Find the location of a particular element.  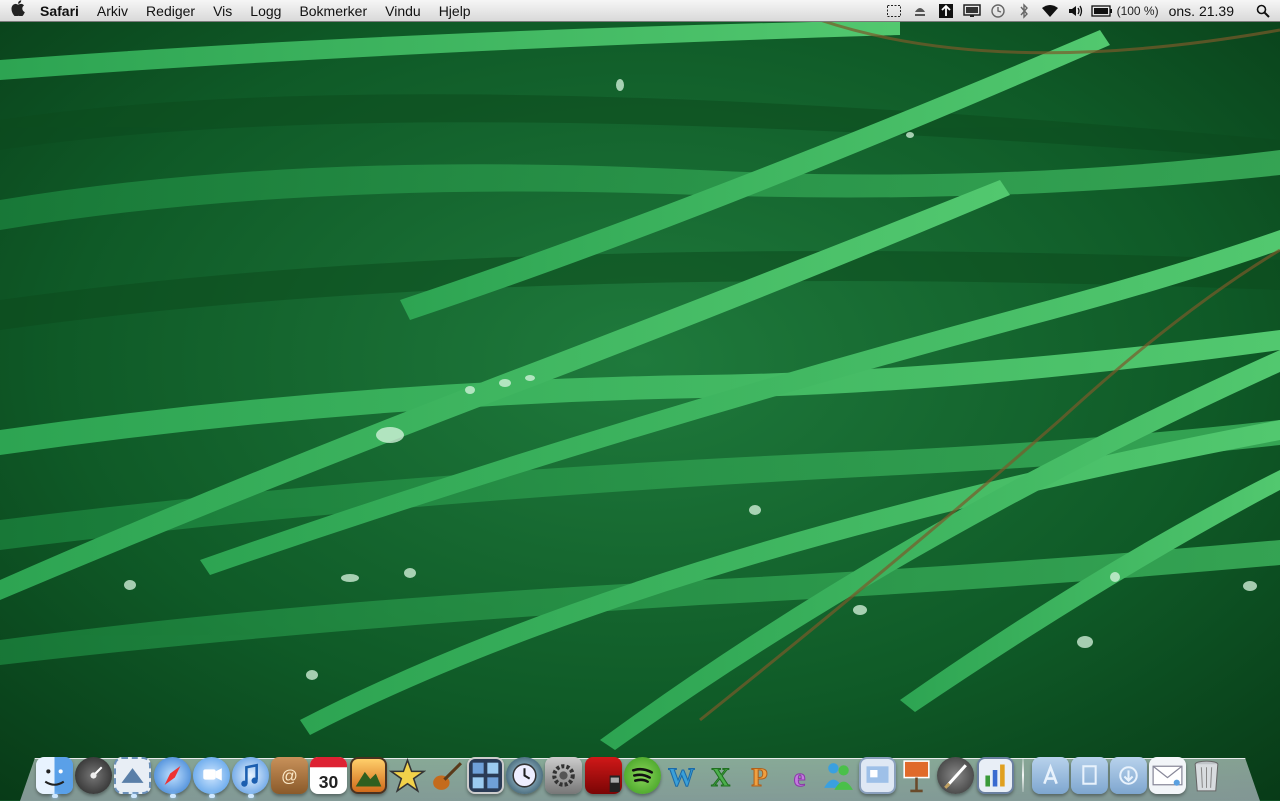

menu-arkiv: Arkiv is located at coordinates (112, 11).